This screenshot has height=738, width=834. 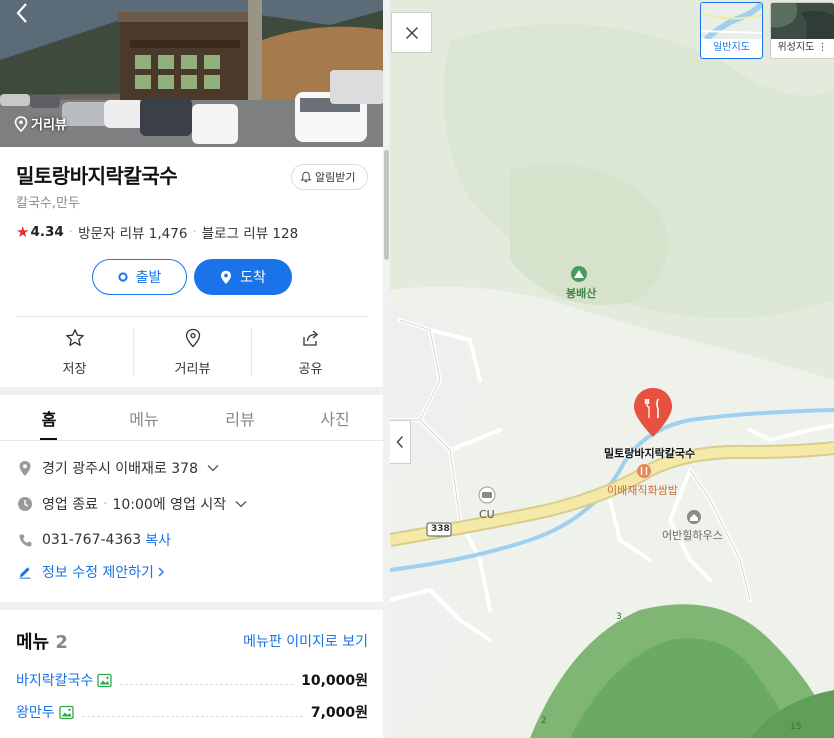 What do you see at coordinates (161, 572) in the screenshot?
I see `chevron-right-icon` at bounding box center [161, 572].